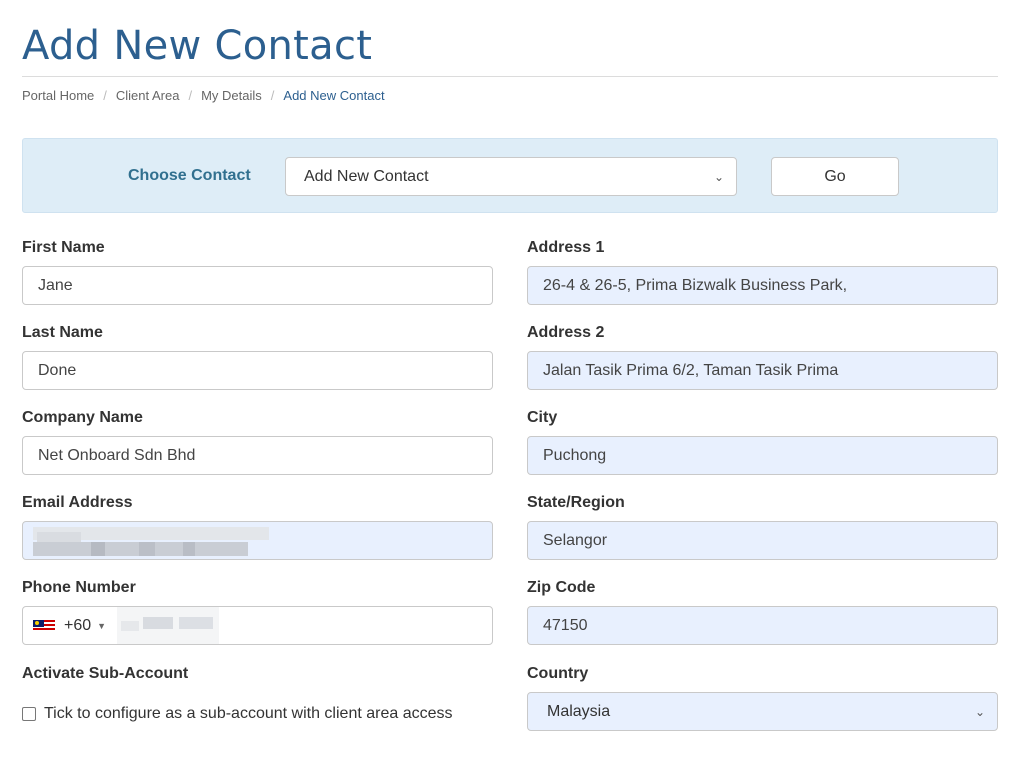 Image resolution: width=1024 pixels, height=760 pixels. Describe the element at coordinates (197, 46) in the screenshot. I see `page-title: Add New Contact` at that location.